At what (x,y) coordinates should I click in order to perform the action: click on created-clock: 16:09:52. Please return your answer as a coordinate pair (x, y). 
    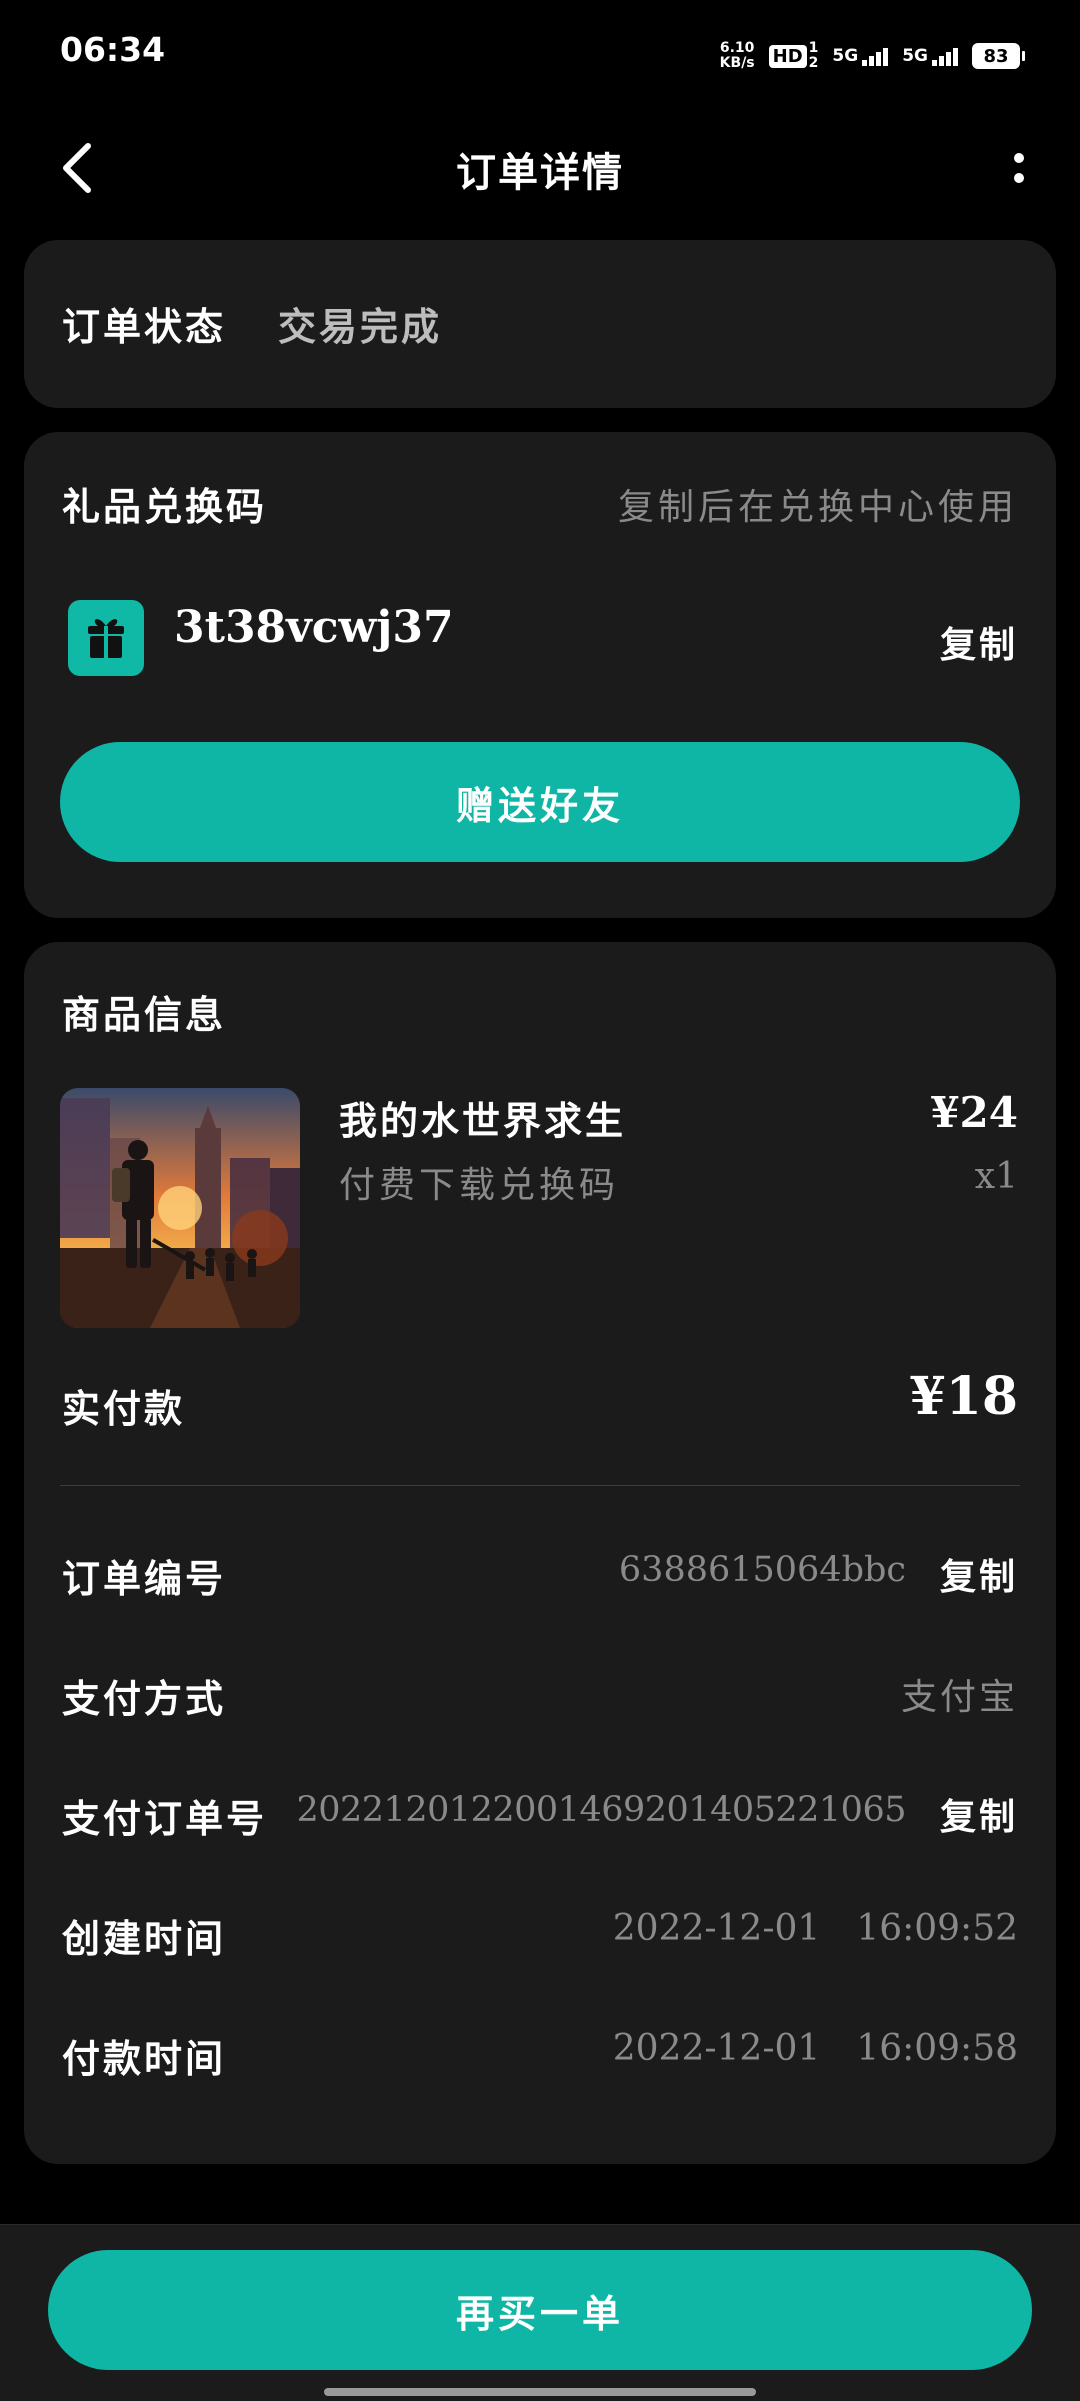
    Looking at the image, I should click on (937, 1928).